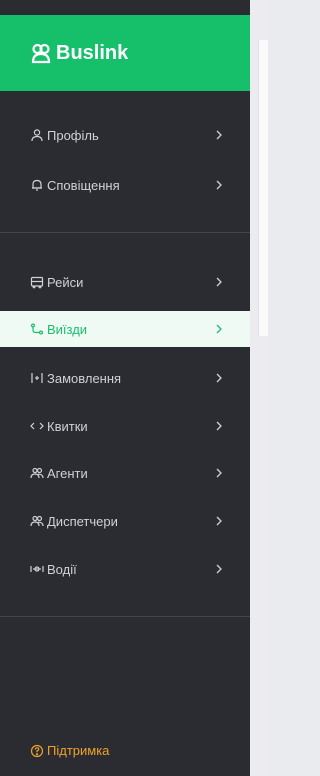 The height and width of the screenshot is (776, 320). I want to click on ticket-icon, so click(37, 426).